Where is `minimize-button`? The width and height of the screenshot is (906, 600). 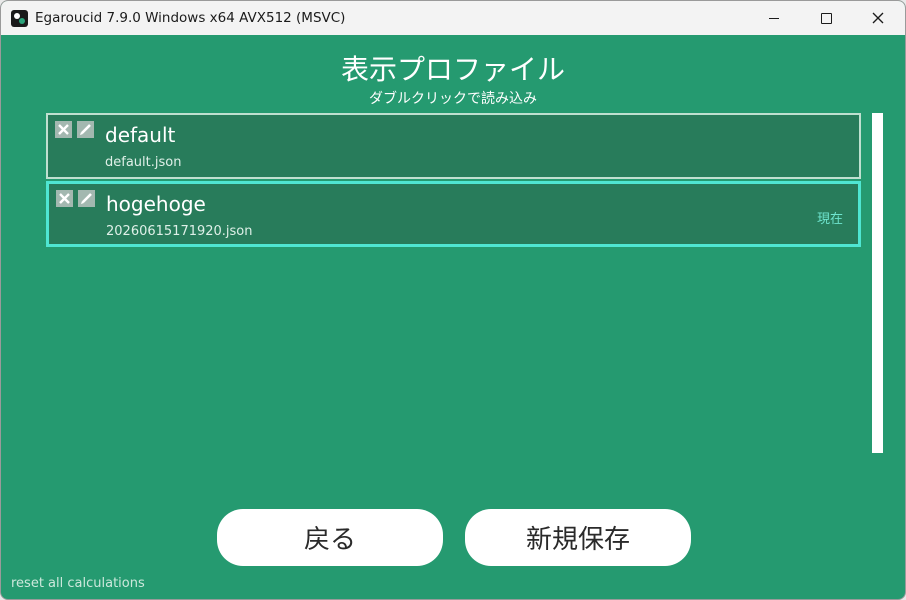 minimize-button is located at coordinates (774, 18).